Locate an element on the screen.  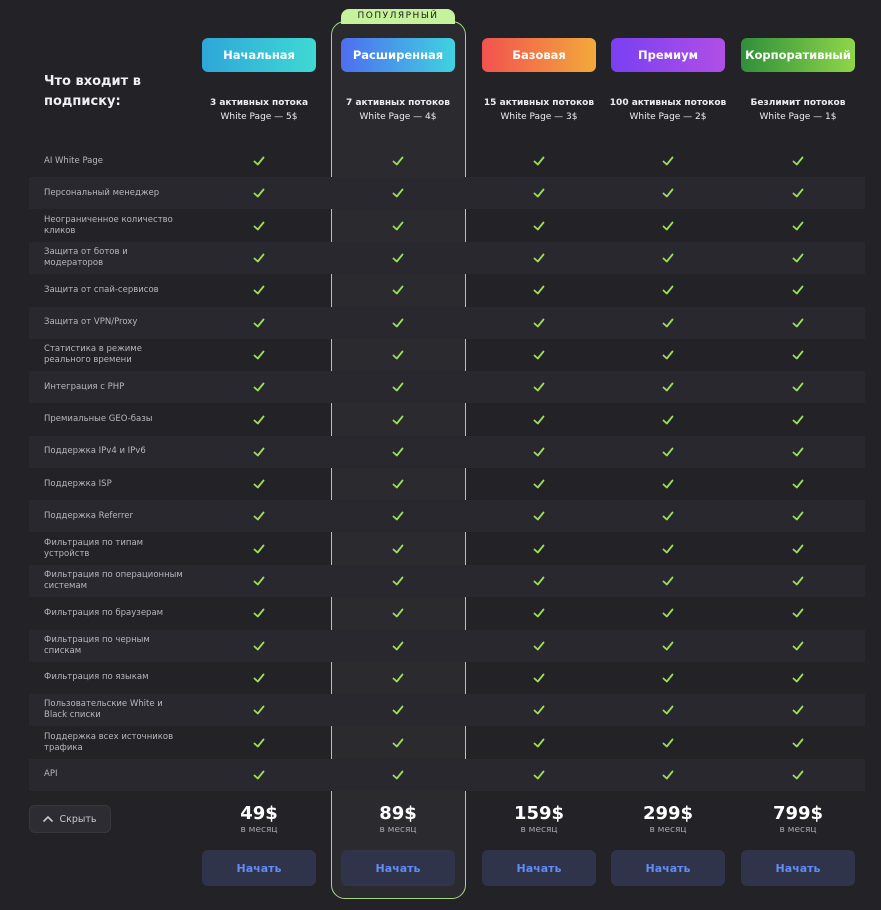
feature-label: Персональный менеджер is located at coordinates (102, 192).